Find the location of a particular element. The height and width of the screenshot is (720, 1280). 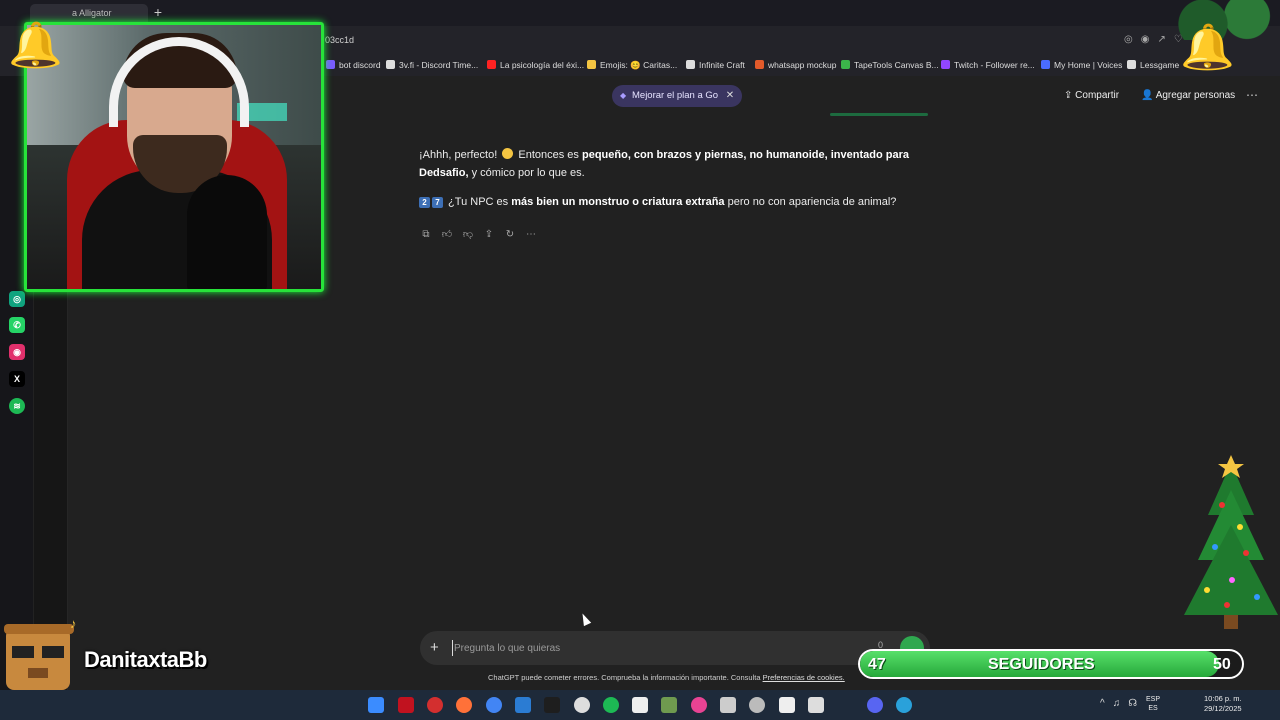

webcam-overlay is located at coordinates (174, 157).